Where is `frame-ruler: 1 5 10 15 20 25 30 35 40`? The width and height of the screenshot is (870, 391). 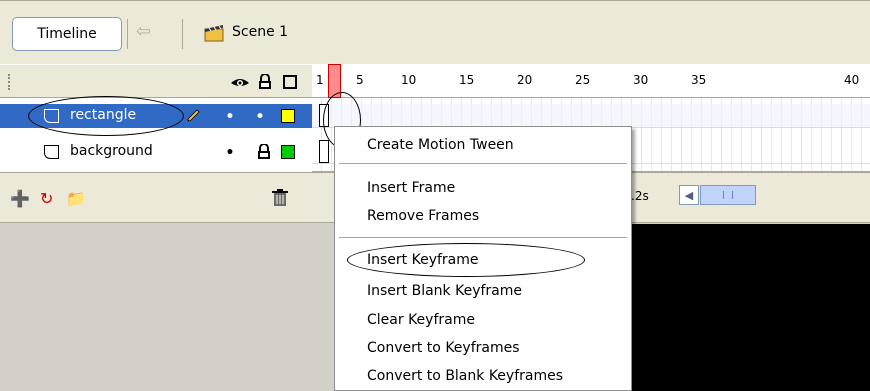 frame-ruler: 1 5 10 15 20 25 30 35 40 is located at coordinates (591, 81).